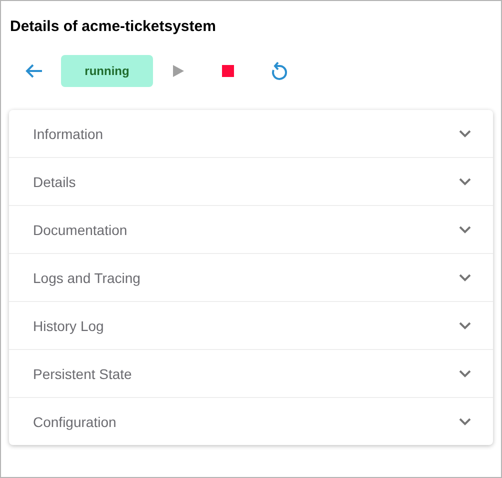  What do you see at coordinates (279, 71) in the screenshot?
I see `restart-icon` at bounding box center [279, 71].